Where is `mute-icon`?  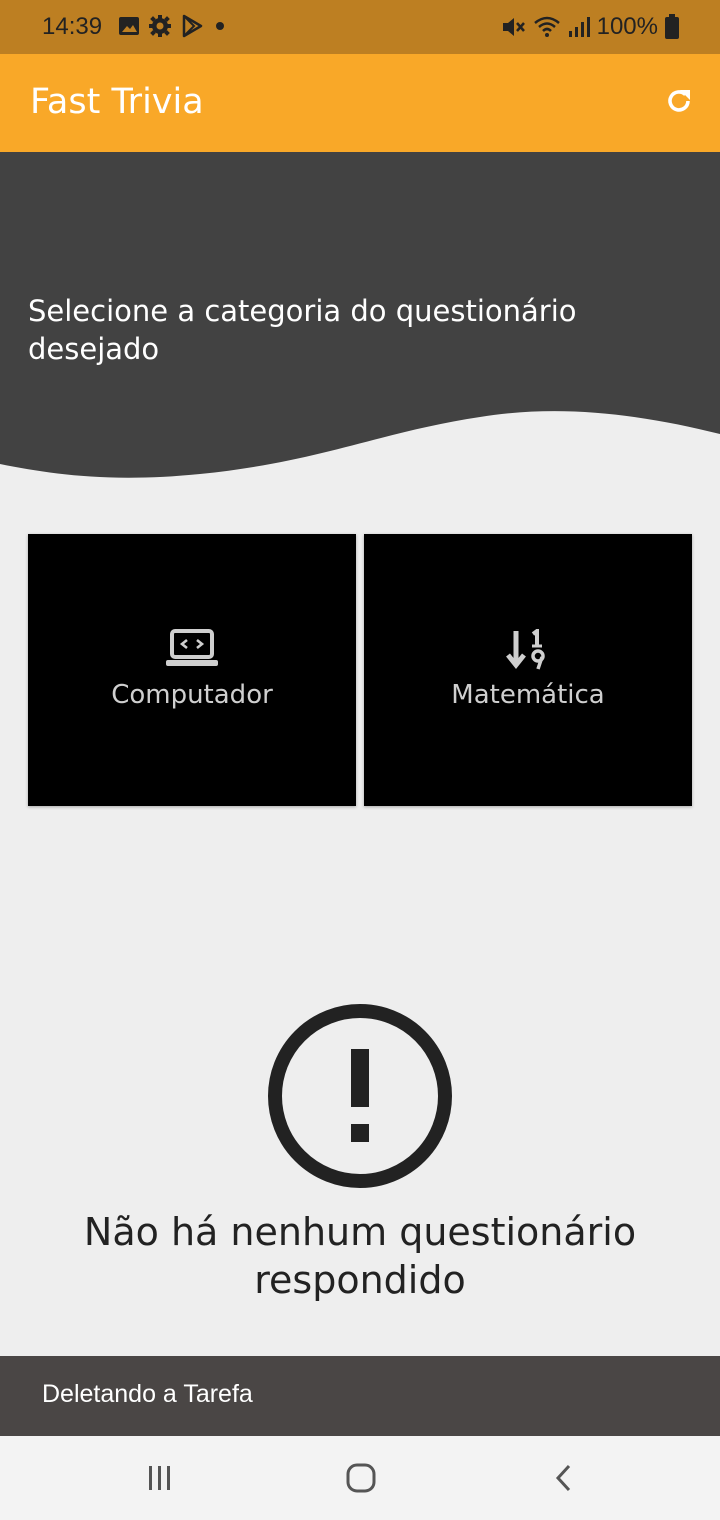
mute-icon is located at coordinates (513, 27).